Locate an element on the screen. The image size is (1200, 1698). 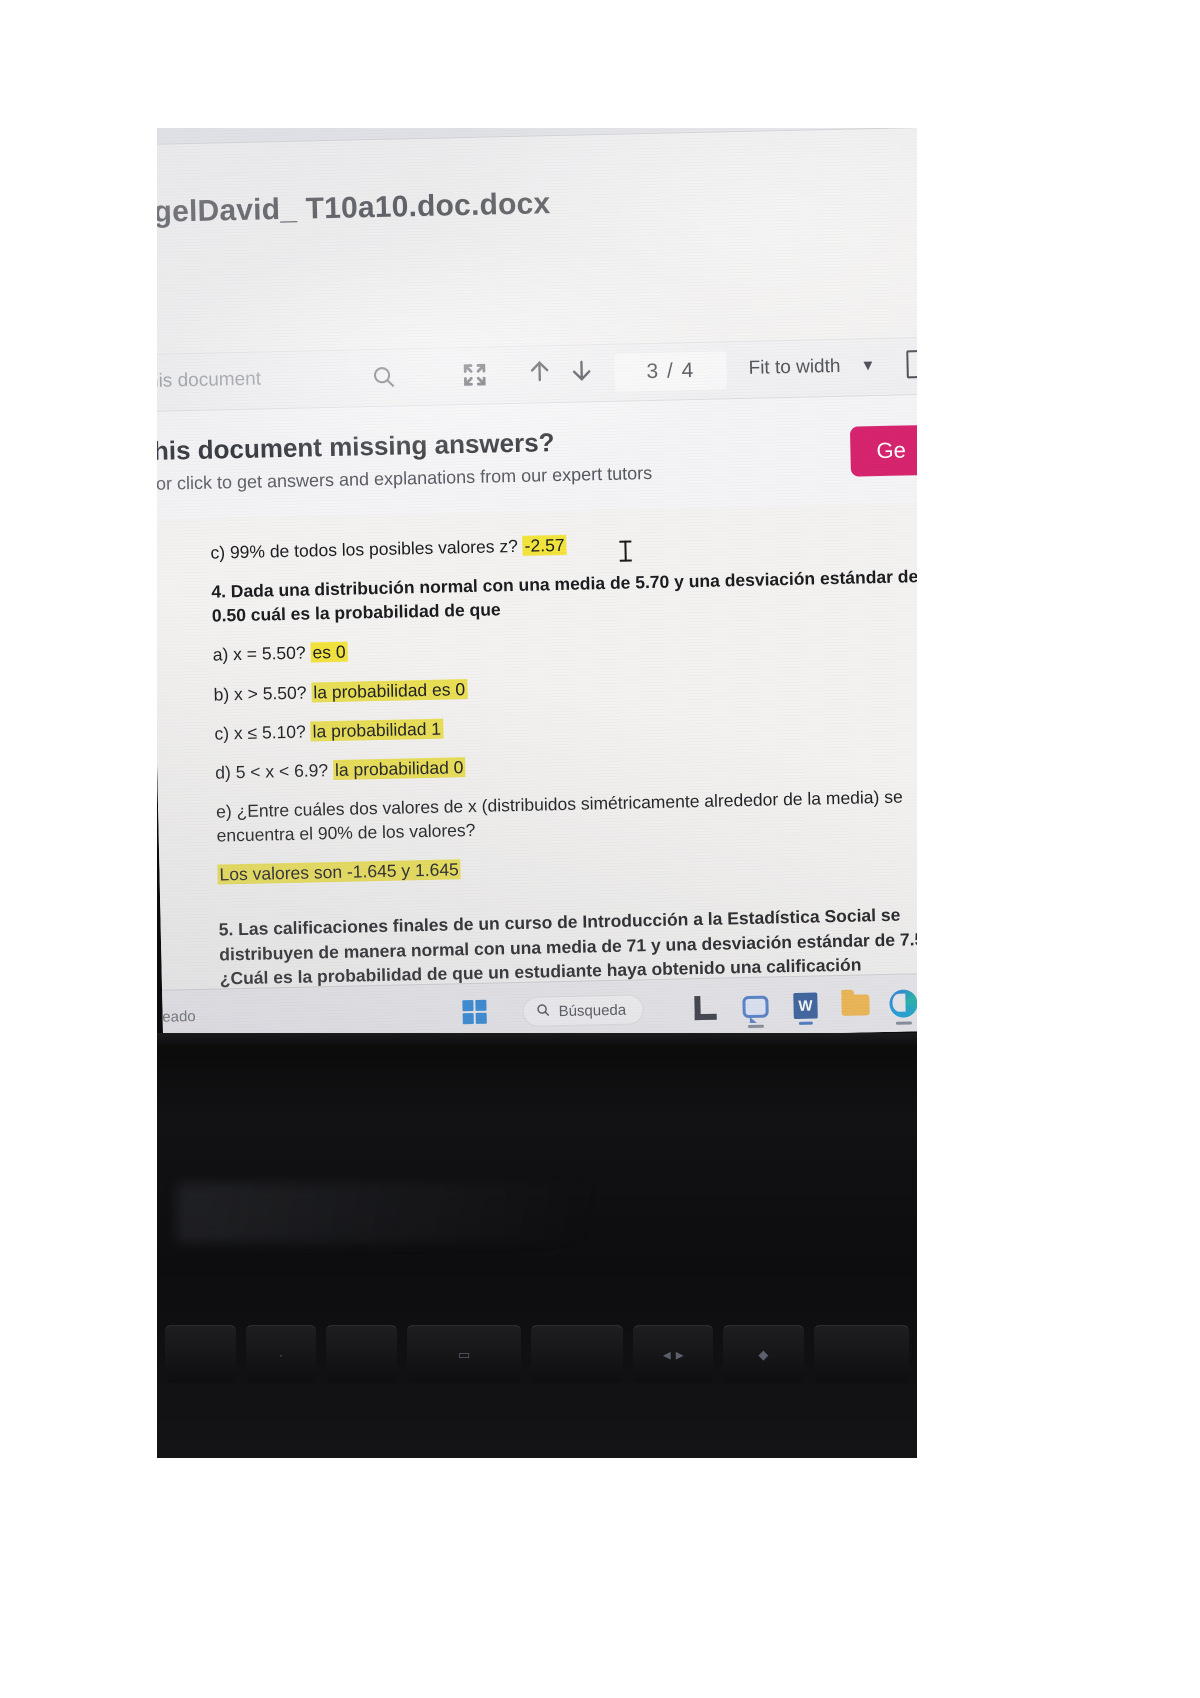
promo-title: this document missing answers? is located at coordinates (356, 447).